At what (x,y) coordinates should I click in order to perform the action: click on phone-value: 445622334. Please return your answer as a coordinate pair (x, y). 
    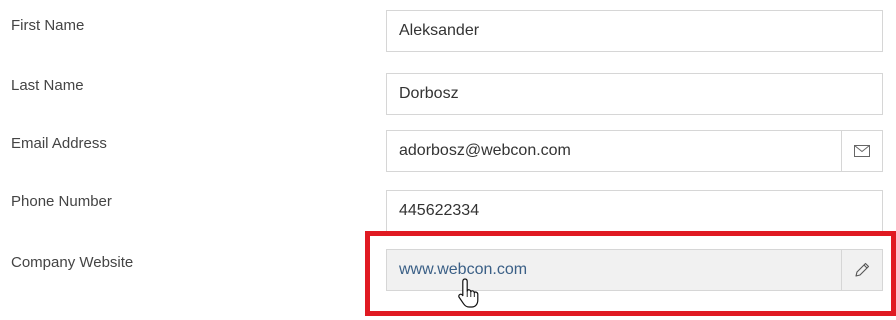
    Looking at the image, I should click on (439, 210).